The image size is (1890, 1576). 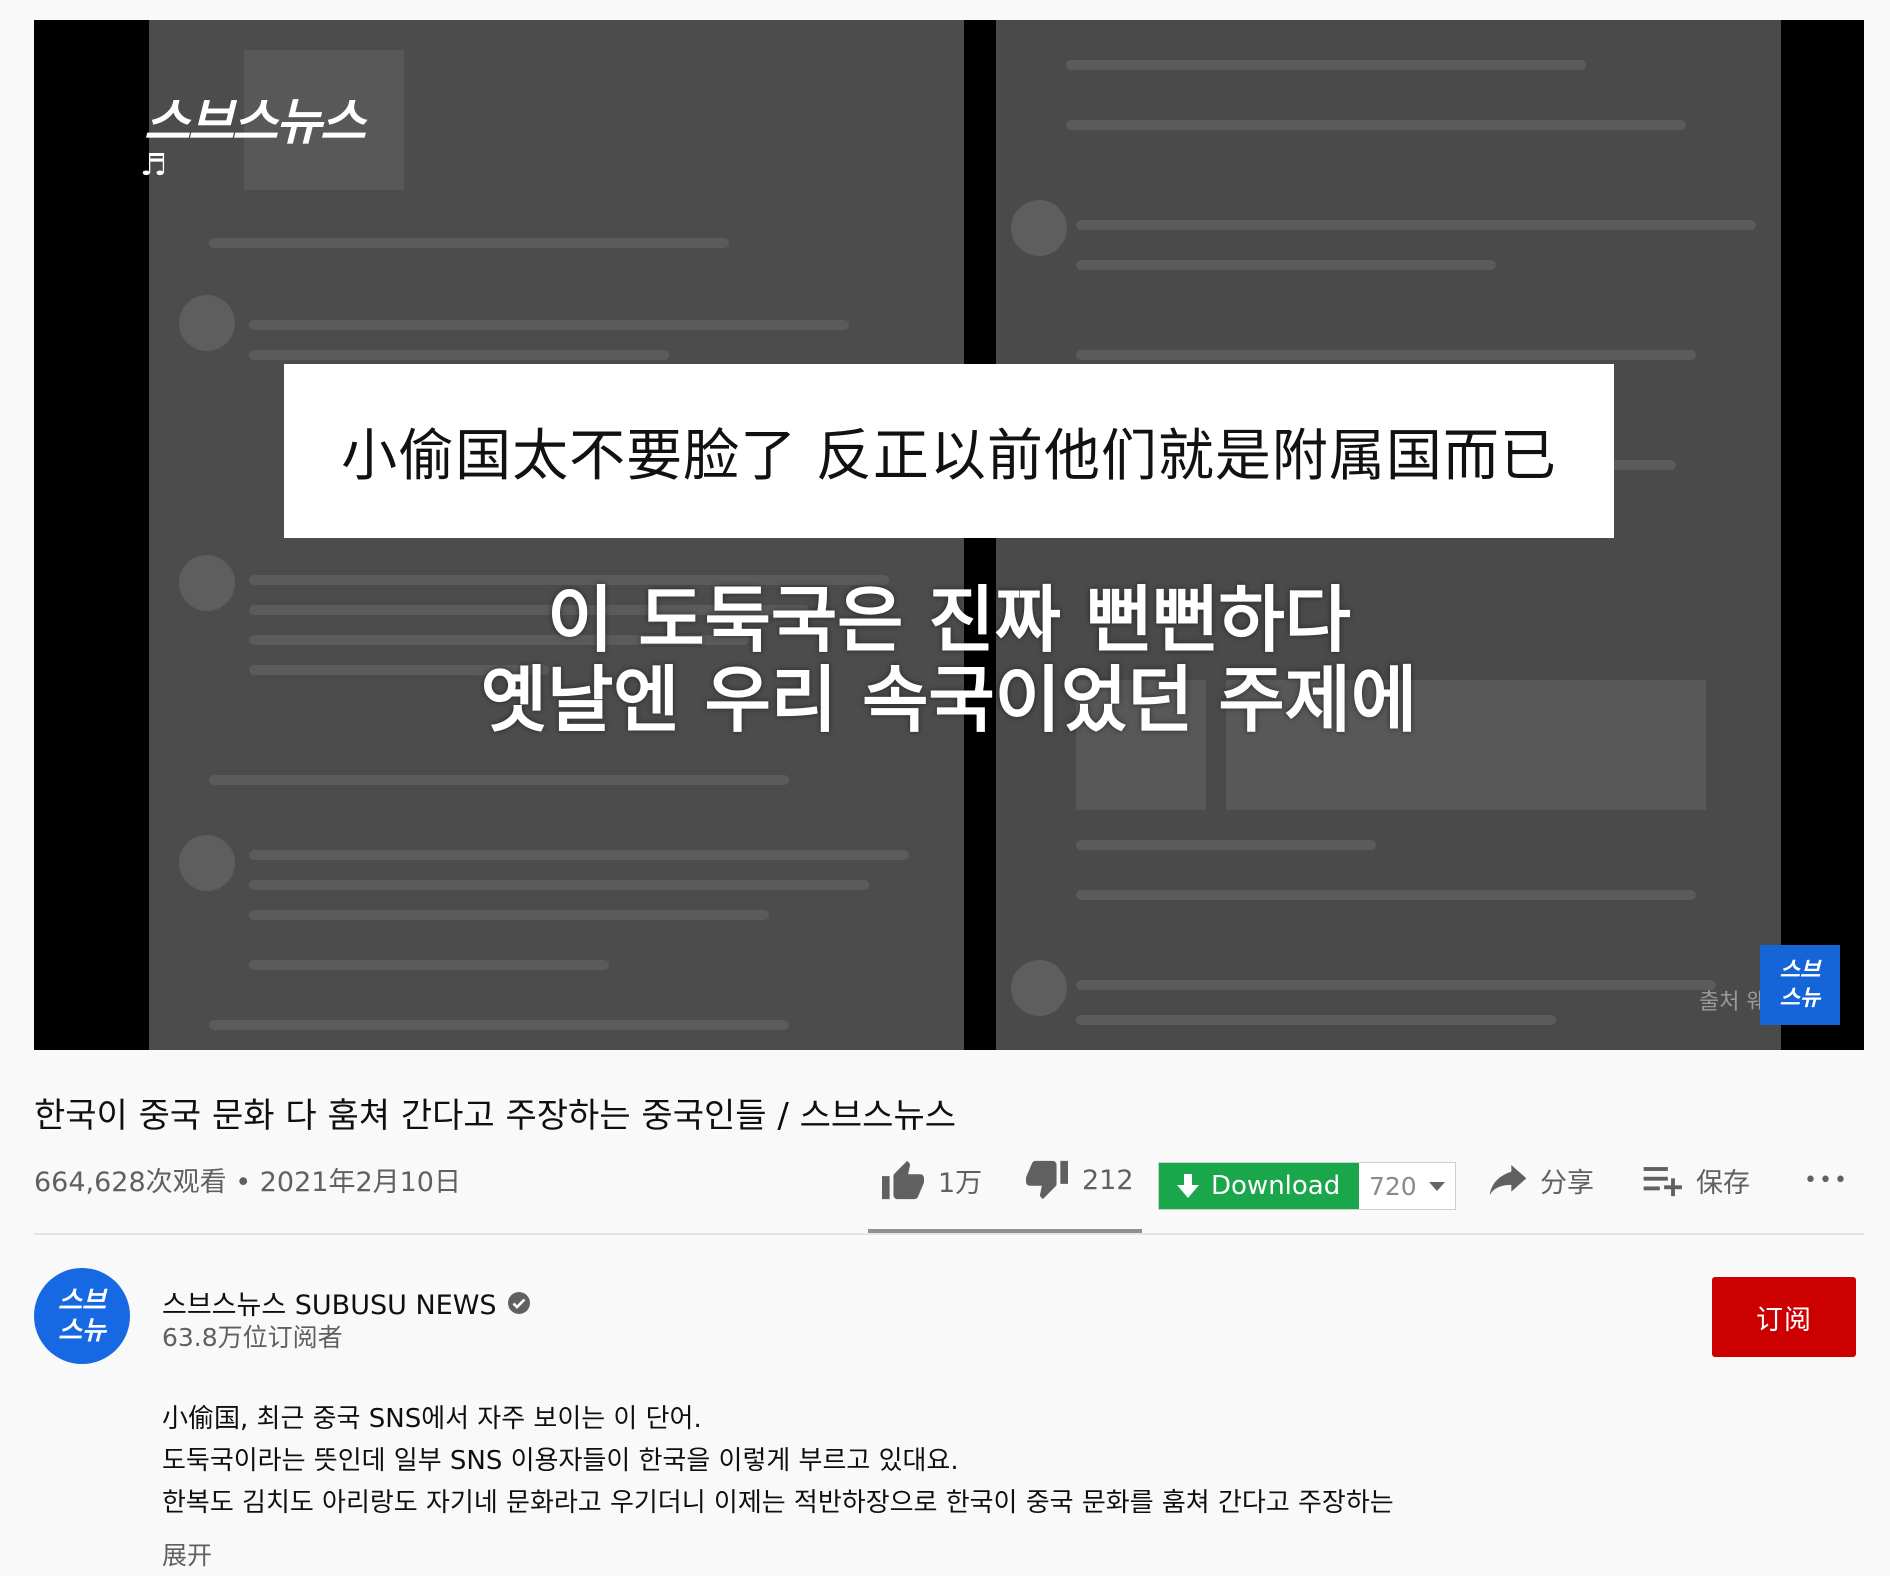 What do you see at coordinates (1784, 1320) in the screenshot?
I see `subscribe-label: 订阅` at bounding box center [1784, 1320].